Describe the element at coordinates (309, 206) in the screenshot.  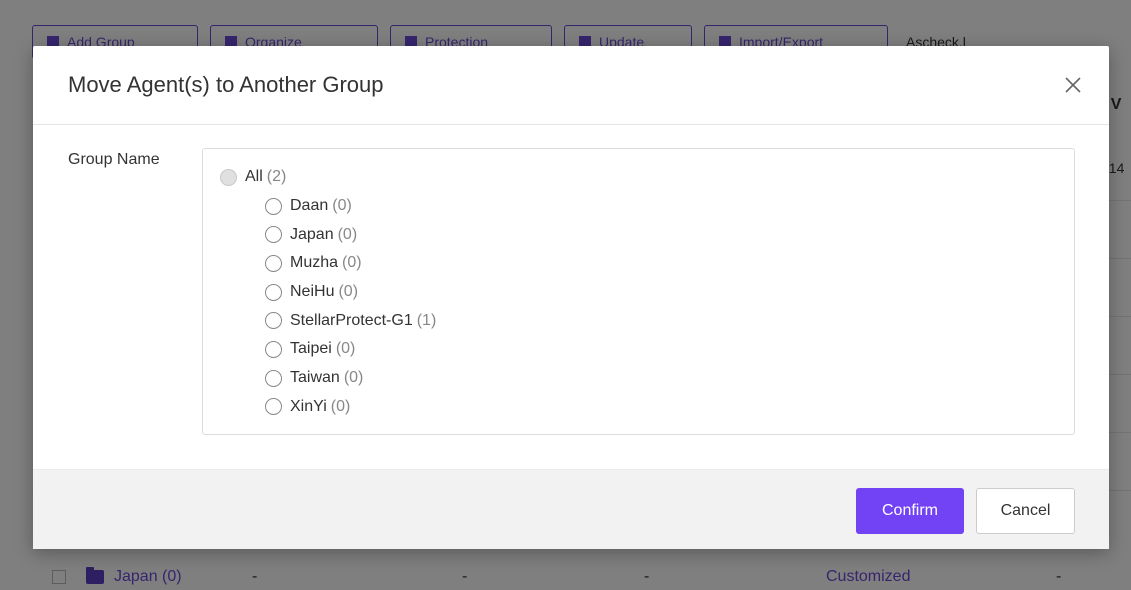
I see `group-option-name: Daan` at that location.